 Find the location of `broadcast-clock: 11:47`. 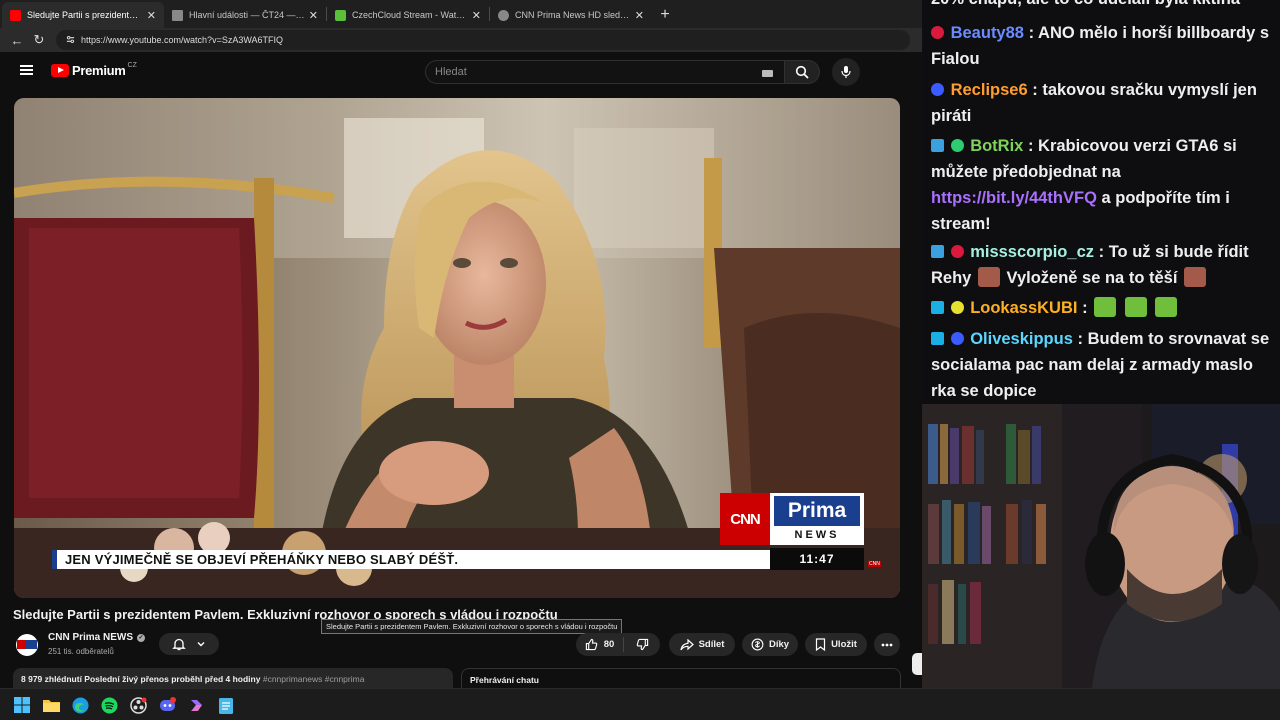

broadcast-clock: 11:47 is located at coordinates (817, 559).